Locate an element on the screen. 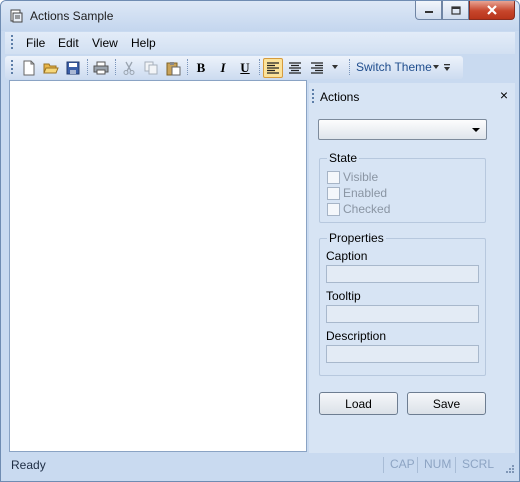 The image size is (520, 482). menu-edit: Edit is located at coordinates (68, 43).